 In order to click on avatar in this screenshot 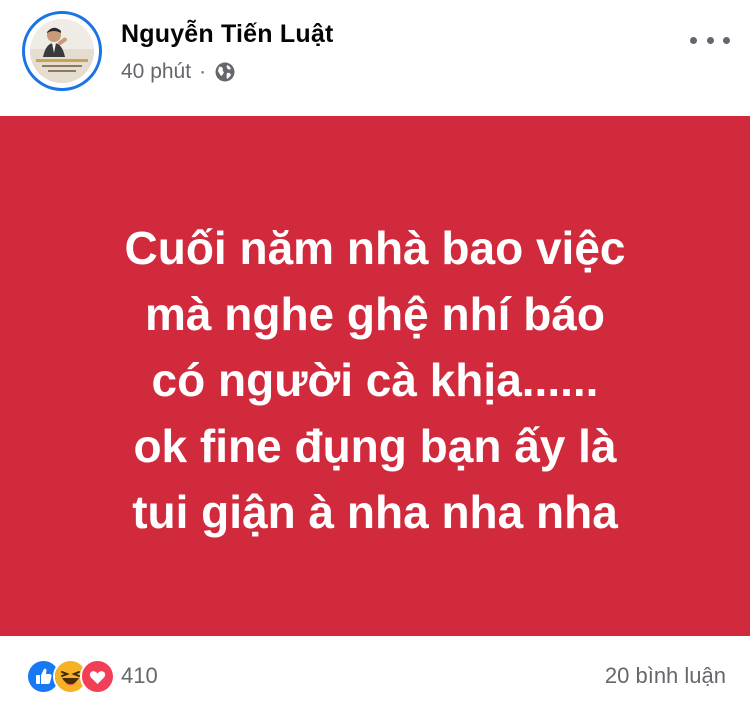, I will do `click(62, 51)`.